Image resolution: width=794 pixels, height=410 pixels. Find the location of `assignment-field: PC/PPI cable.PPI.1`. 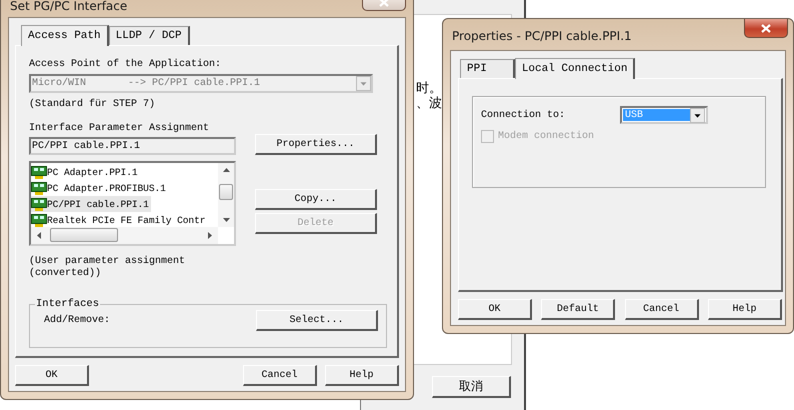

assignment-field: PC/PPI cable.PPI.1 is located at coordinates (132, 146).